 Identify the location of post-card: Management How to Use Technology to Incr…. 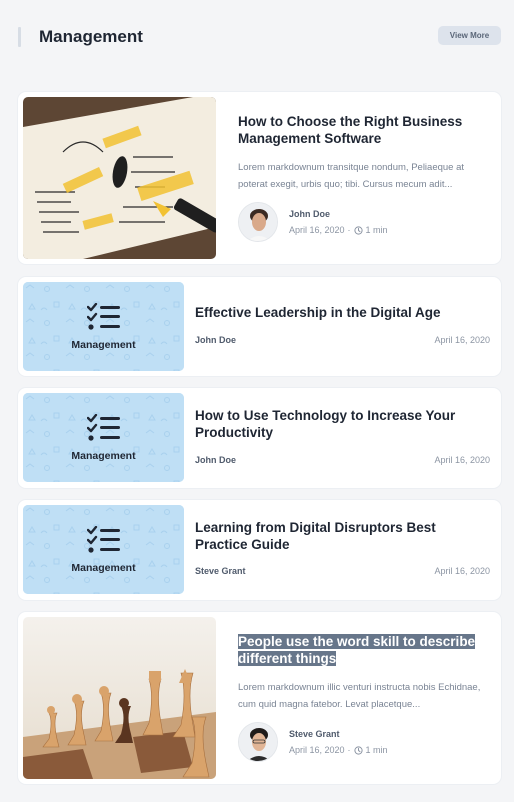
(259, 438).